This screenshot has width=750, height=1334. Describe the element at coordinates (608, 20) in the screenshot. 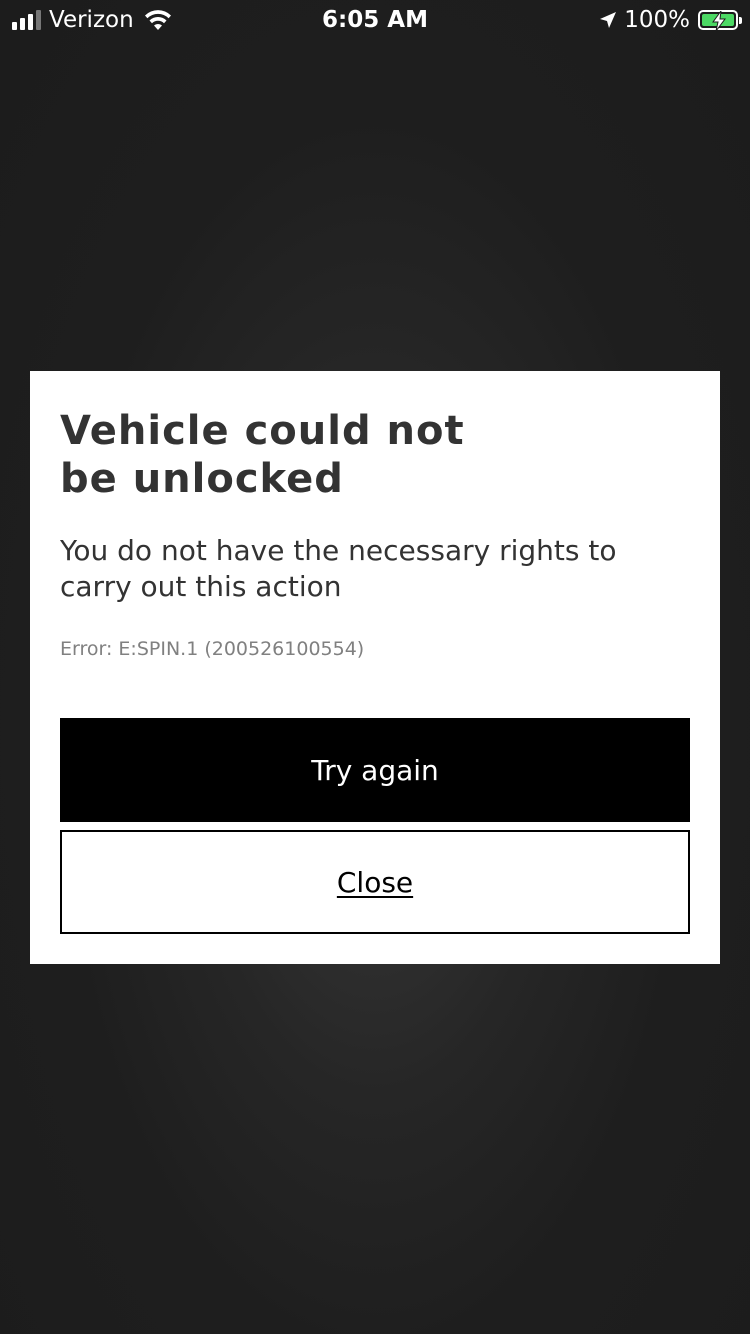

I see `location-arrow-icon` at that location.